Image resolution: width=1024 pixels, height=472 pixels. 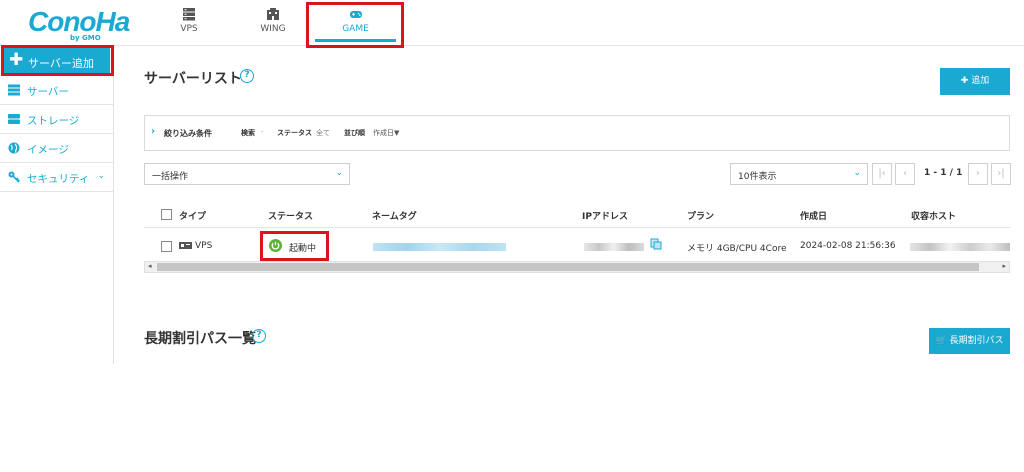 I want to click on plan: メモリ 4GB/CPU 4Core, so click(x=737, y=249).